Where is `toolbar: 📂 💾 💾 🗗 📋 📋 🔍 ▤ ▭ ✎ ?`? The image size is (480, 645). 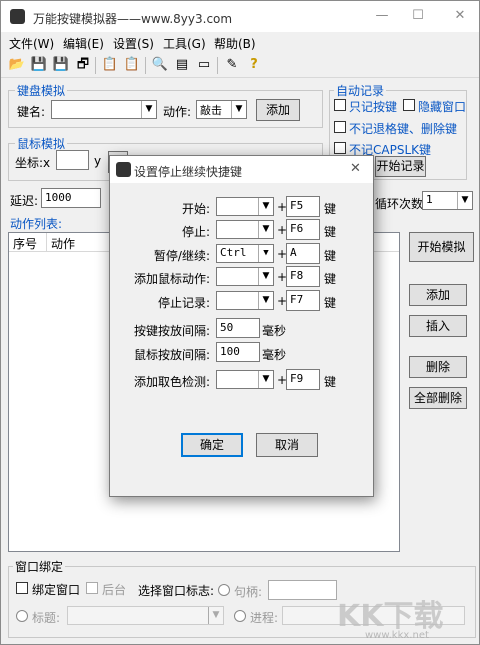
toolbar: 📂 💾 💾 🗗 📋 📋 🔍 ▤ ▭ ✎ ? is located at coordinates (240, 65).